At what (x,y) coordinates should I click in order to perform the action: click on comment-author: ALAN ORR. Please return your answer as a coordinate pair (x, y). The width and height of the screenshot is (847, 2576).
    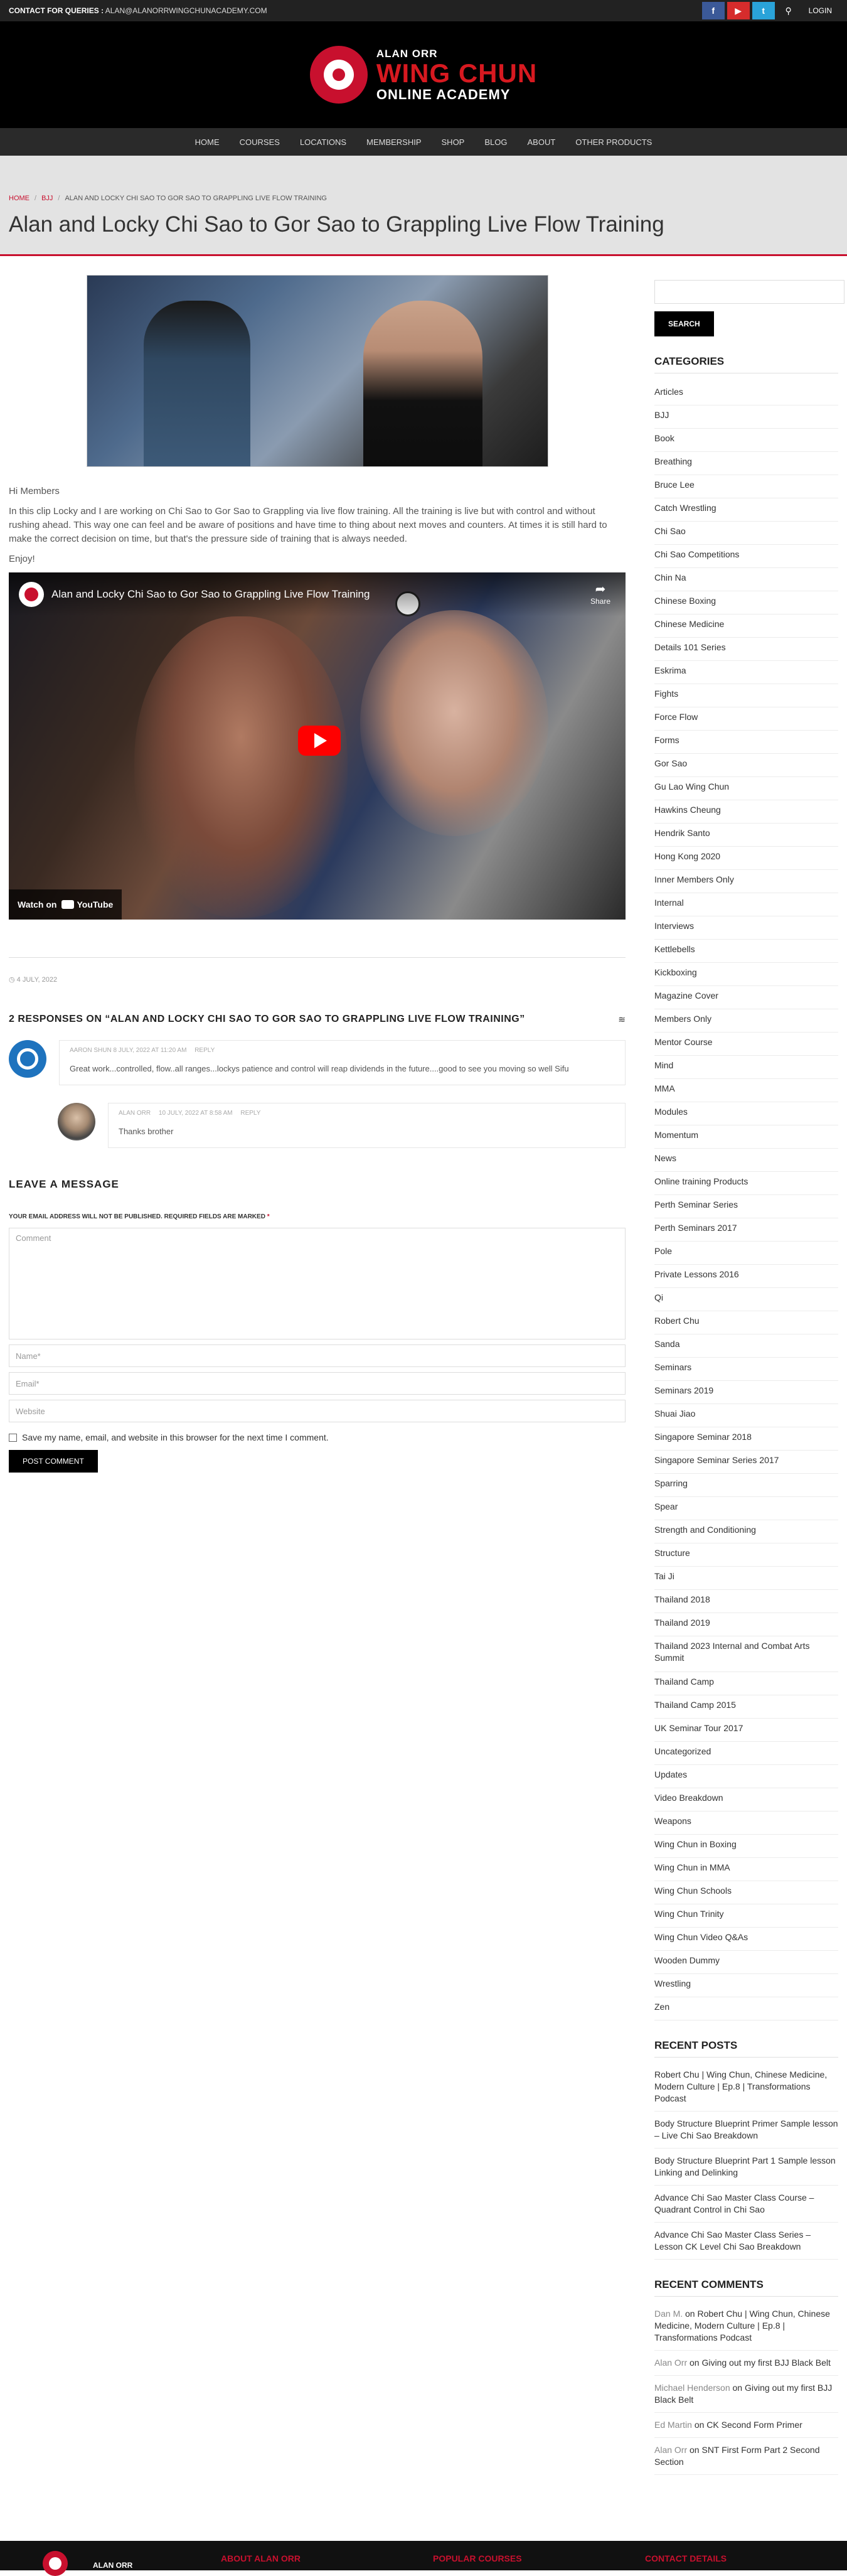
    Looking at the image, I should click on (135, 1113).